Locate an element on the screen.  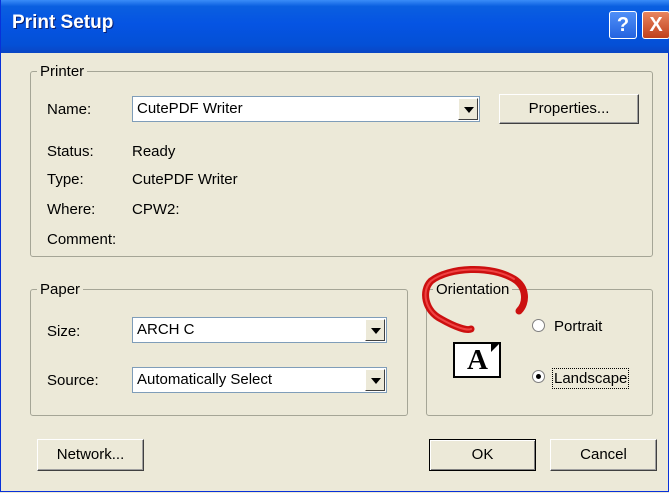
landscape-label: Landscape is located at coordinates (590, 378).